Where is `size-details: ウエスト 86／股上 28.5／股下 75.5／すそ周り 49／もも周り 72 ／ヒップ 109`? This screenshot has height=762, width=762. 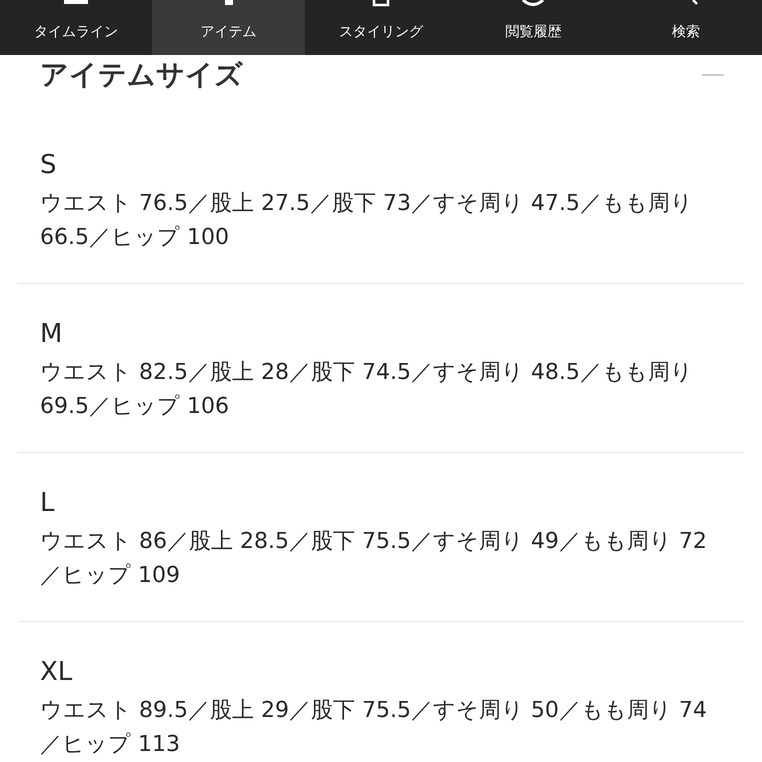 size-details: ウエスト 86／股上 28.5／股下 75.5／すそ周り 49／もも周り 72 ／ヒップ 109 is located at coordinates (374, 559).